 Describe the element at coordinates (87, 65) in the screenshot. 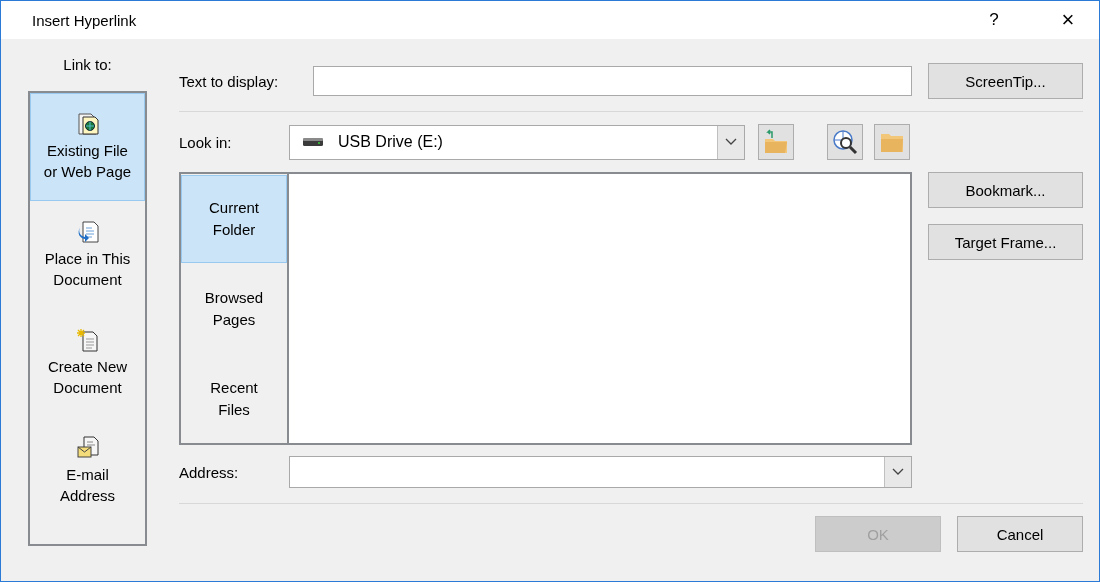

I see `link-to-label: Link to:` at that location.